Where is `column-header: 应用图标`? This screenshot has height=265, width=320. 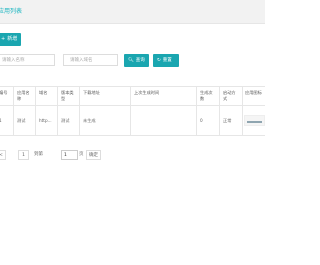
column-header: 应用图标 is located at coordinates (253, 92).